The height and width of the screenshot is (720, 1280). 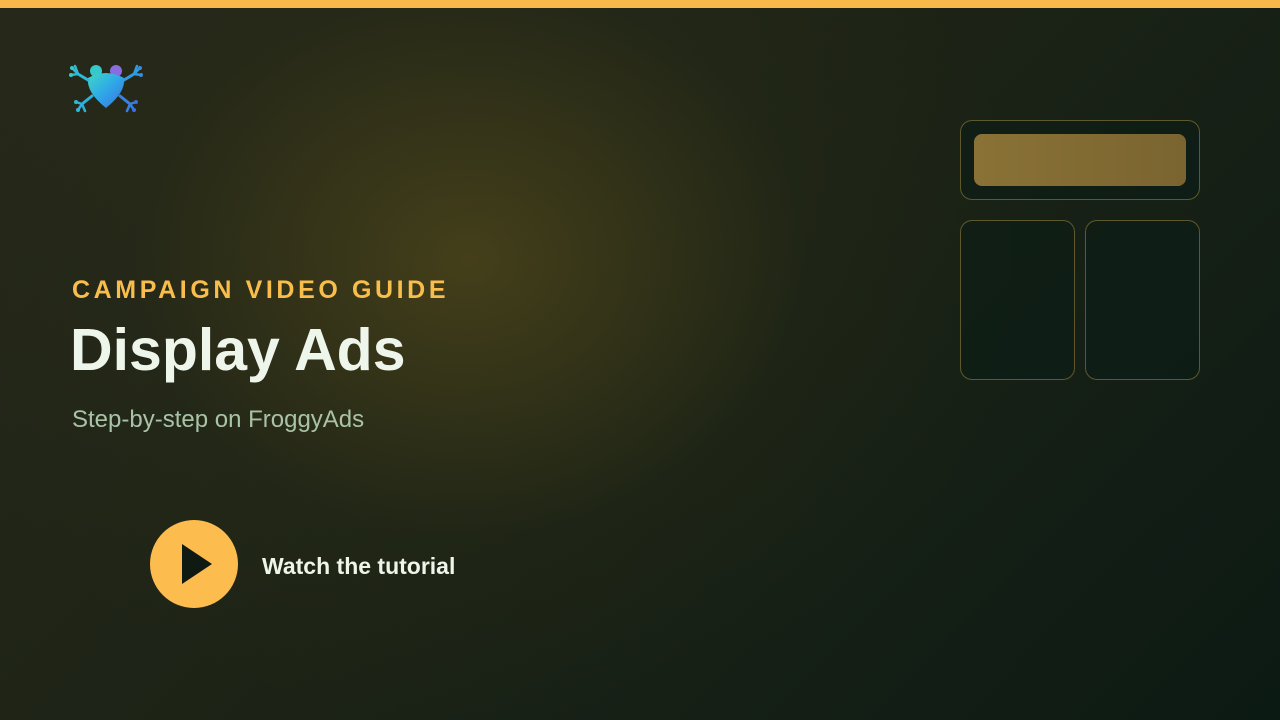 What do you see at coordinates (218, 419) in the screenshot?
I see `page-subtitle: Step-by-step on FroggyAds` at bounding box center [218, 419].